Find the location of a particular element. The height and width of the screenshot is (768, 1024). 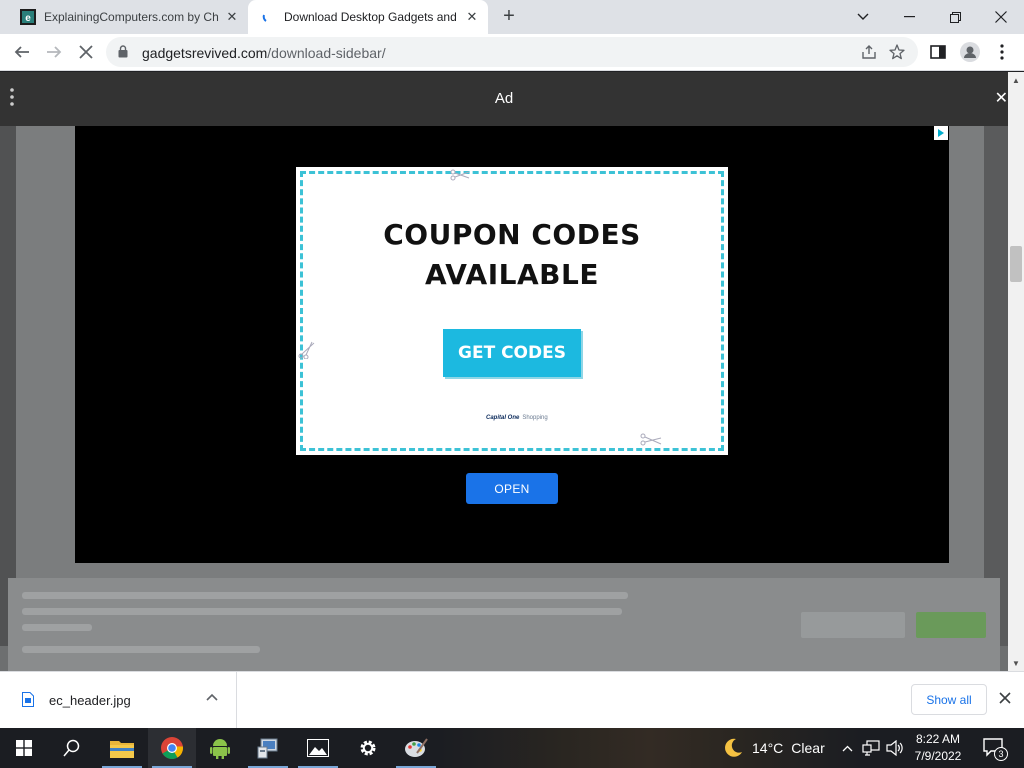

bookmark-star-icon is located at coordinates (897, 52).